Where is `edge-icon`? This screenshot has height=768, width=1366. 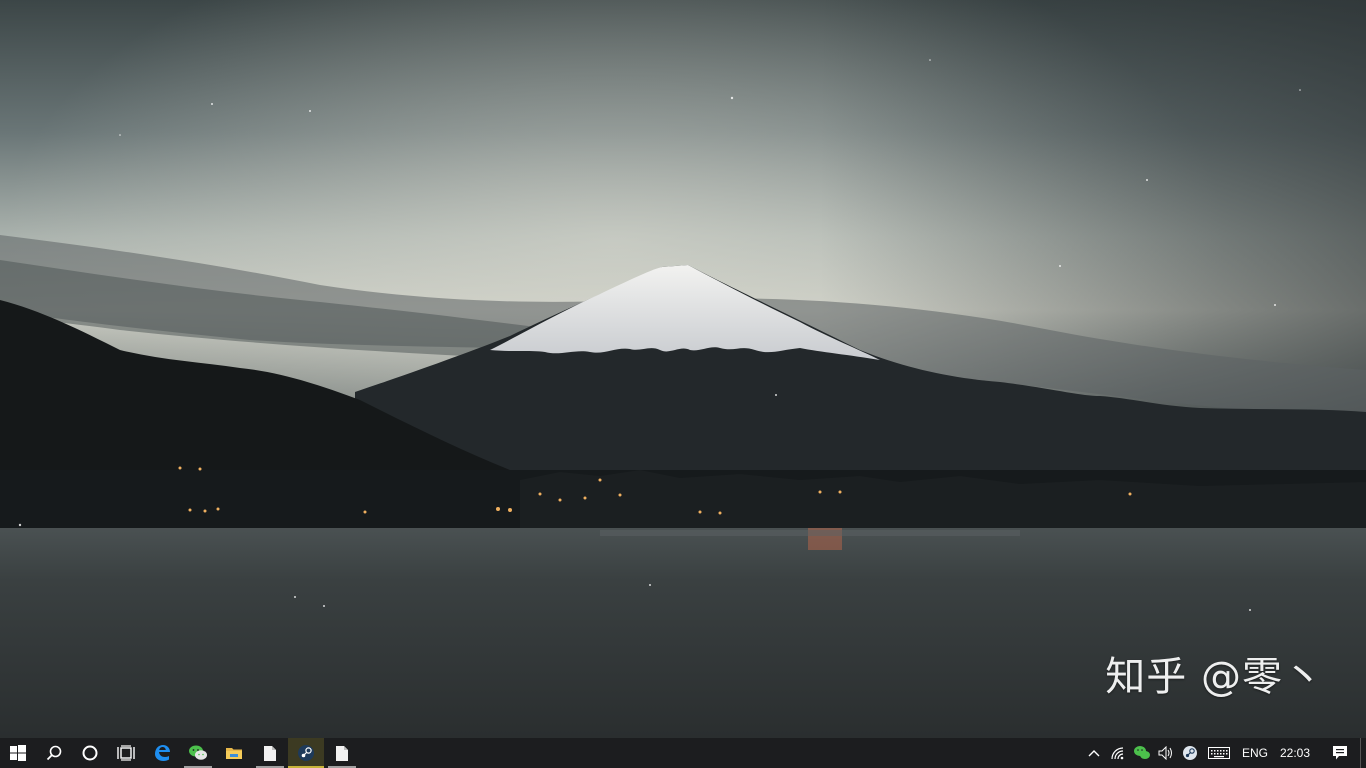 edge-icon is located at coordinates (162, 753).